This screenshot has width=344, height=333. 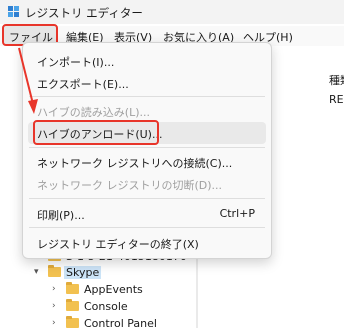 I want to click on tree-label-control-panel: Control Panel, so click(x=120, y=323).